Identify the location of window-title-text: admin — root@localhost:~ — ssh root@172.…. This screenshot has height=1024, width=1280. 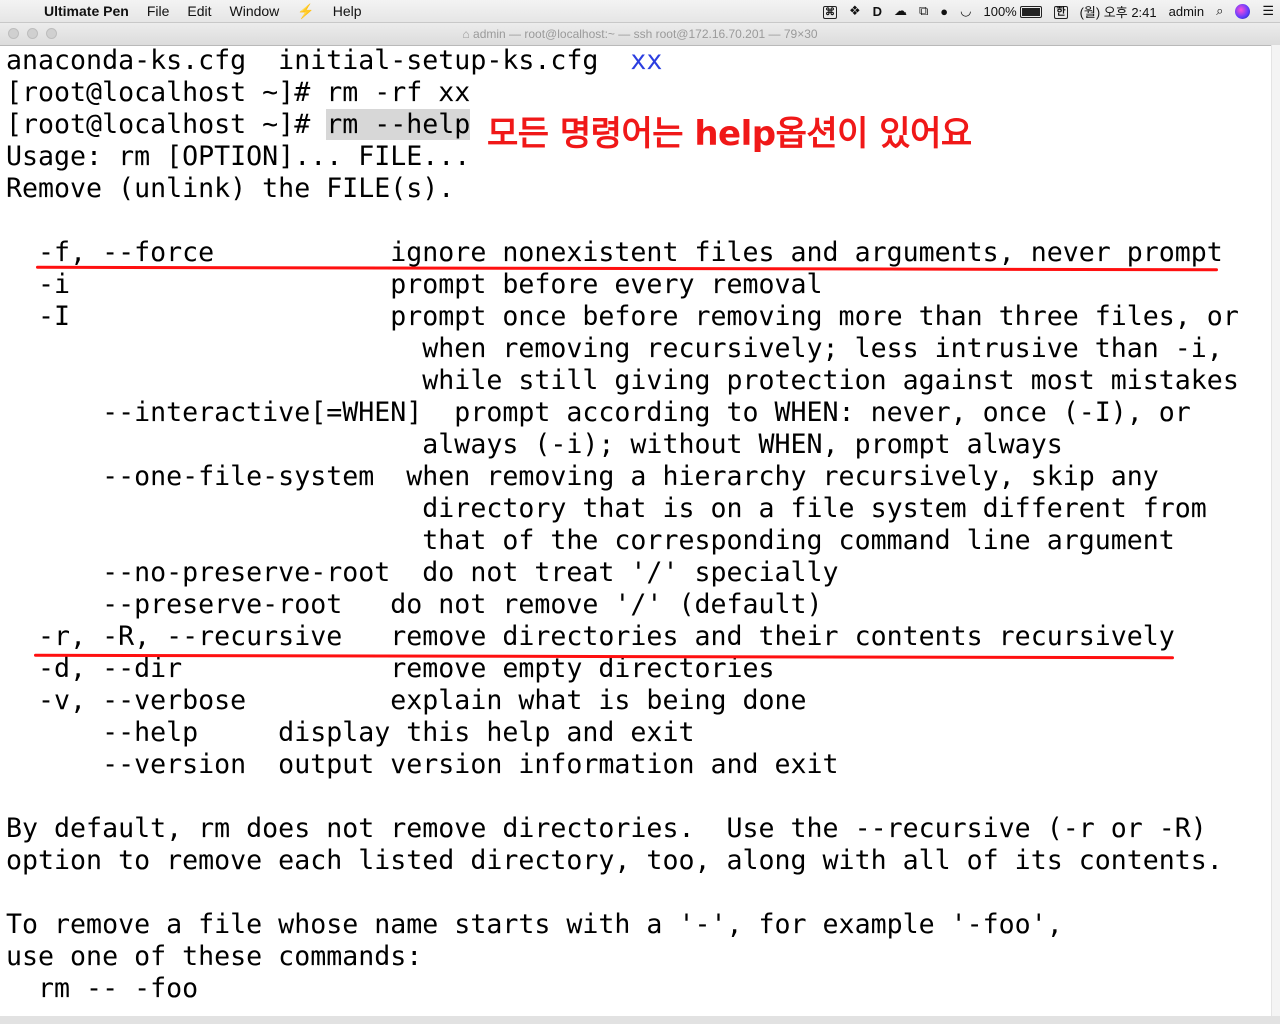
(645, 34).